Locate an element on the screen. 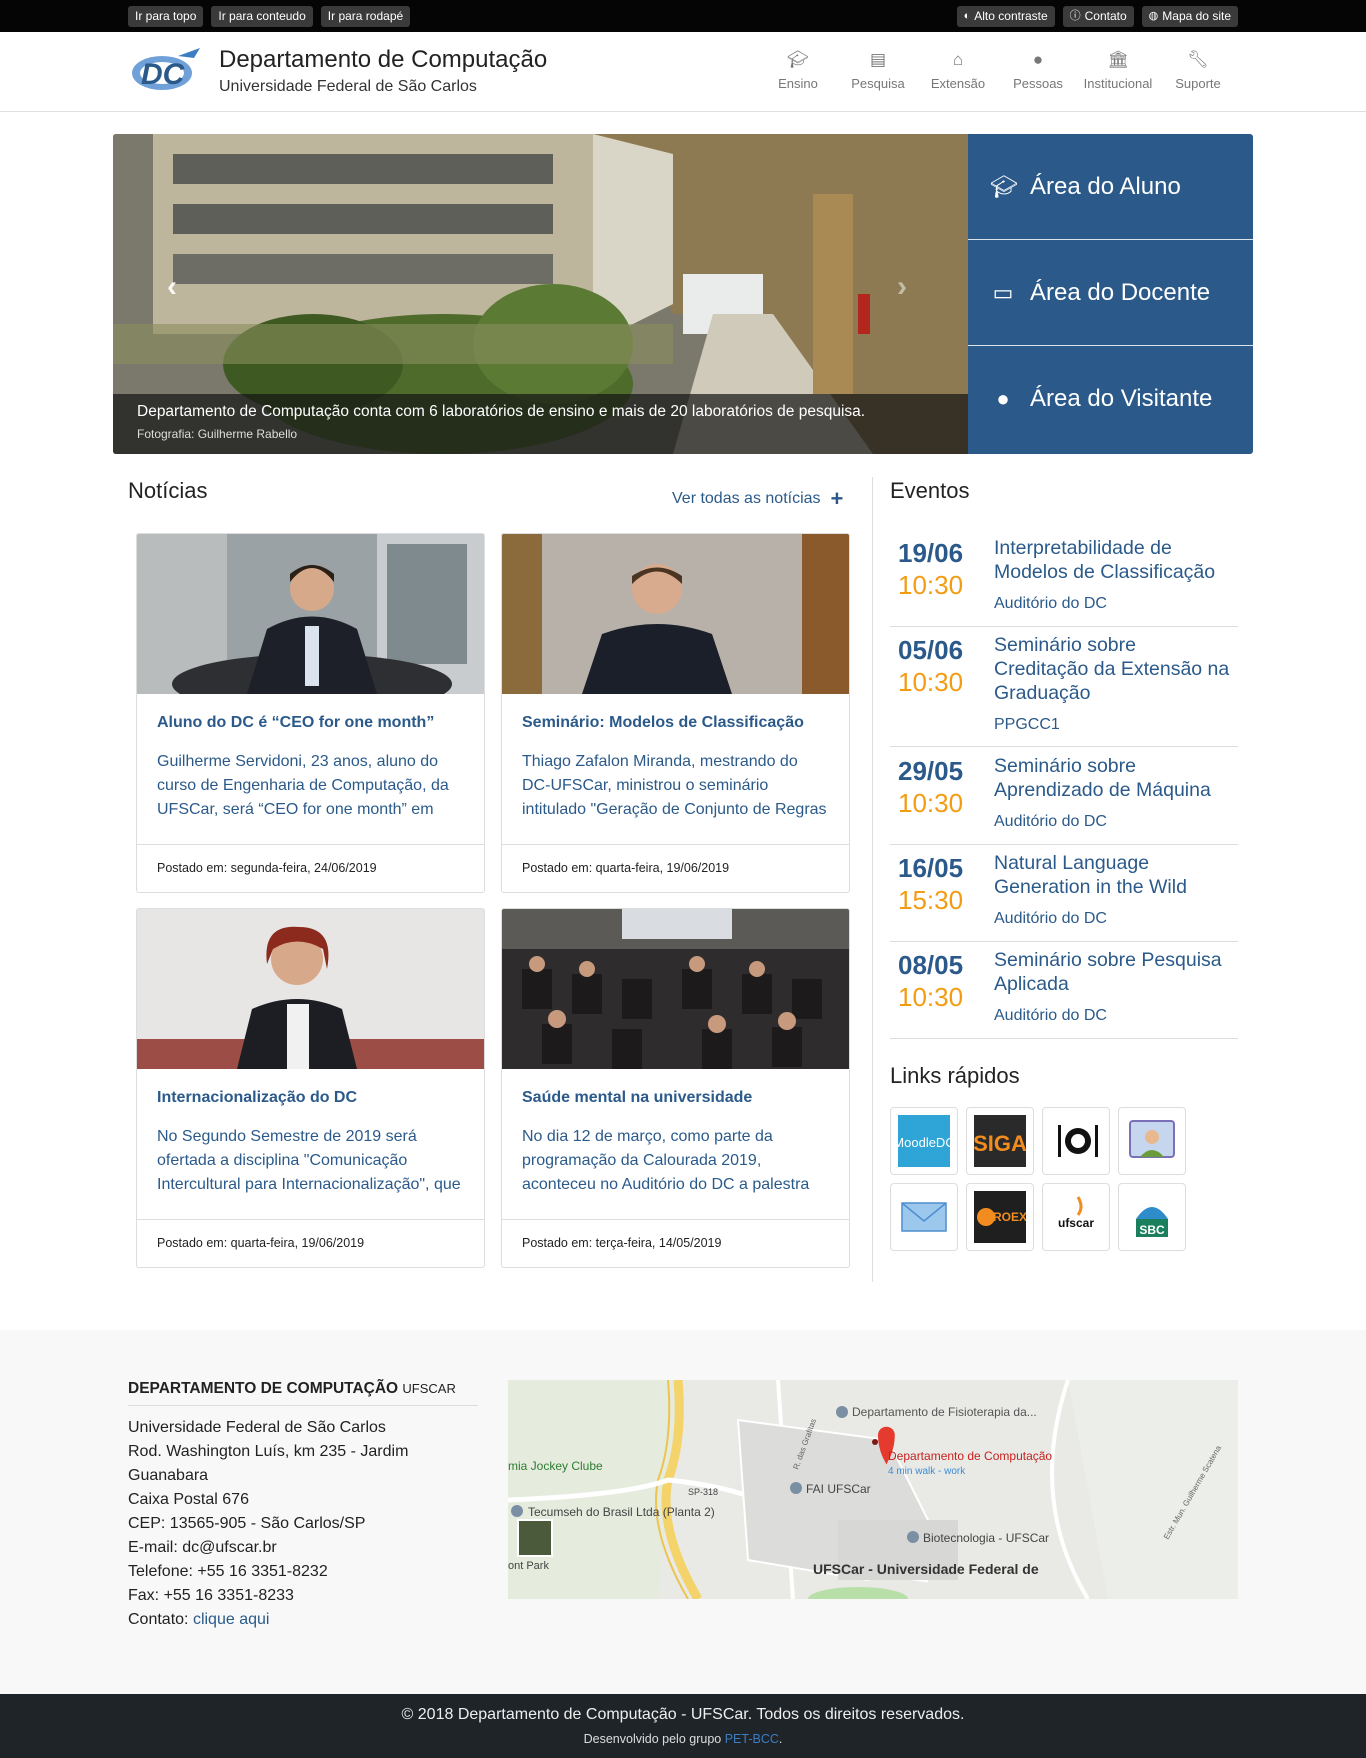 The width and height of the screenshot is (1366, 1758). area-docente-button: ▭ Área do Docente is located at coordinates (1110, 293).